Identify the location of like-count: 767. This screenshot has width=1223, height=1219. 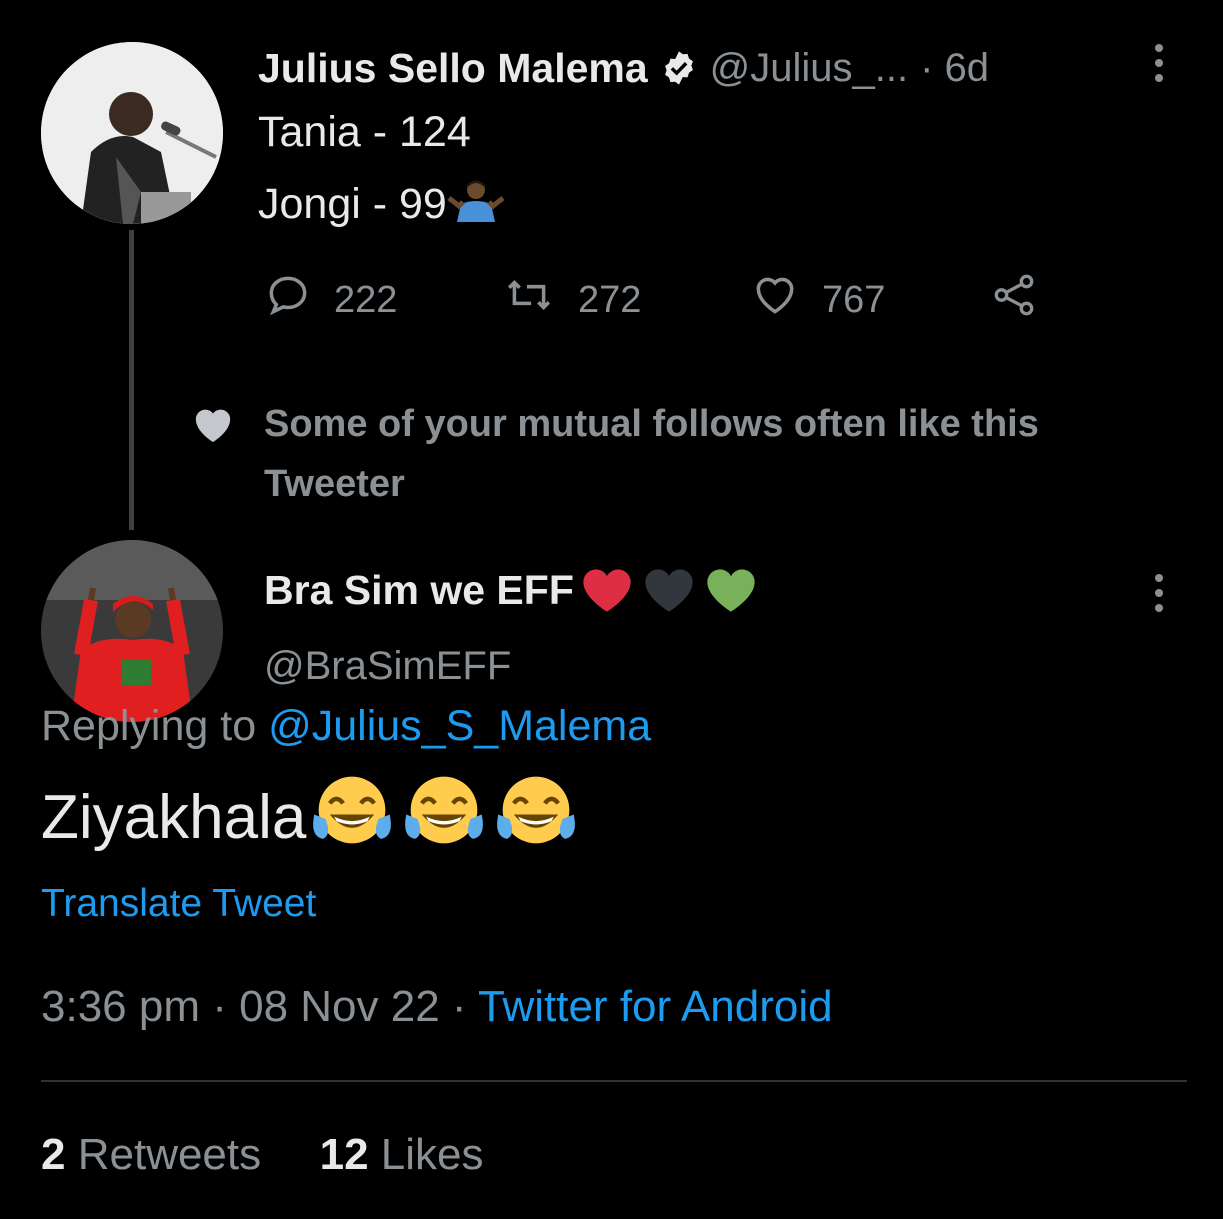
(854, 299).